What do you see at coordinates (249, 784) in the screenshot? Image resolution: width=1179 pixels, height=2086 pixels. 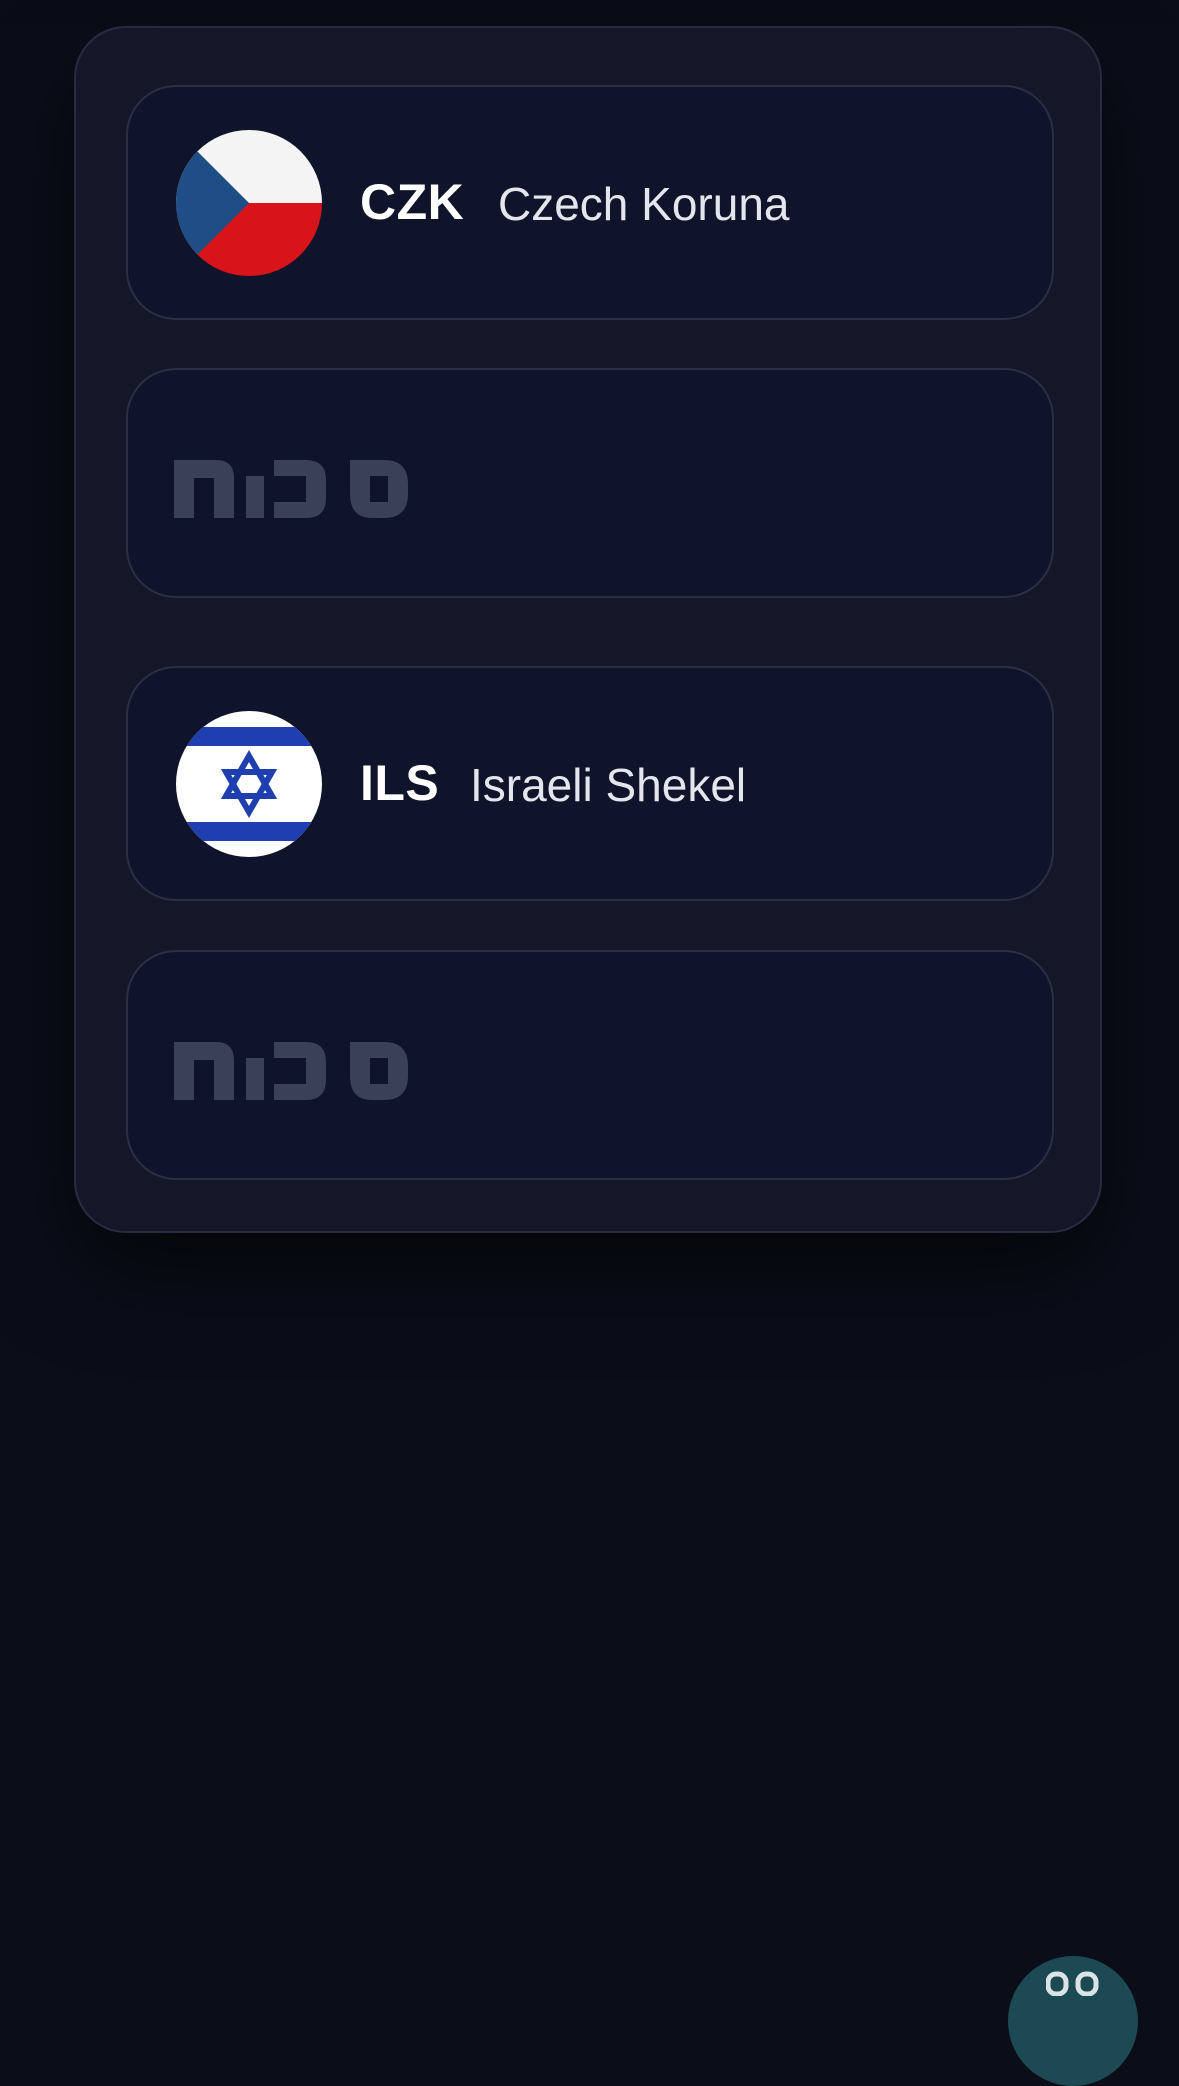 I see `israel-flag-icon` at bounding box center [249, 784].